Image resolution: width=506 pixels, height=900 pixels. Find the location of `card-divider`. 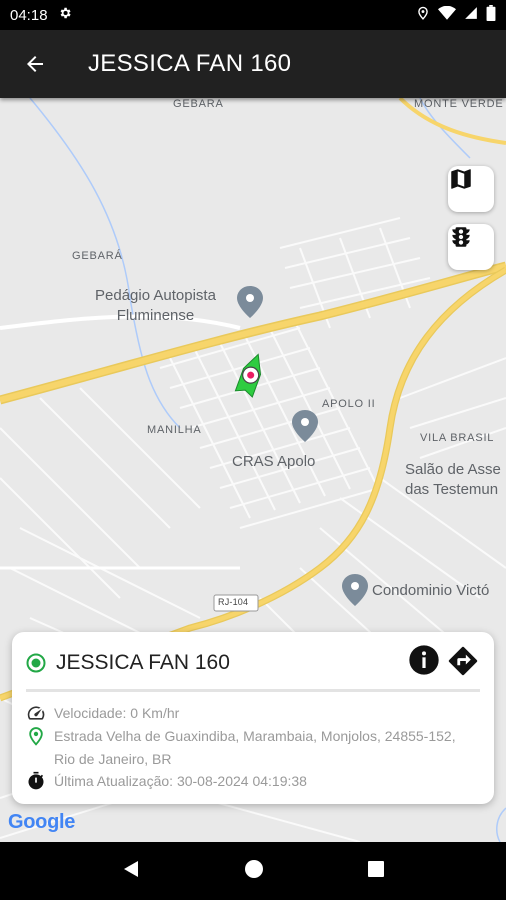

card-divider is located at coordinates (253, 690).